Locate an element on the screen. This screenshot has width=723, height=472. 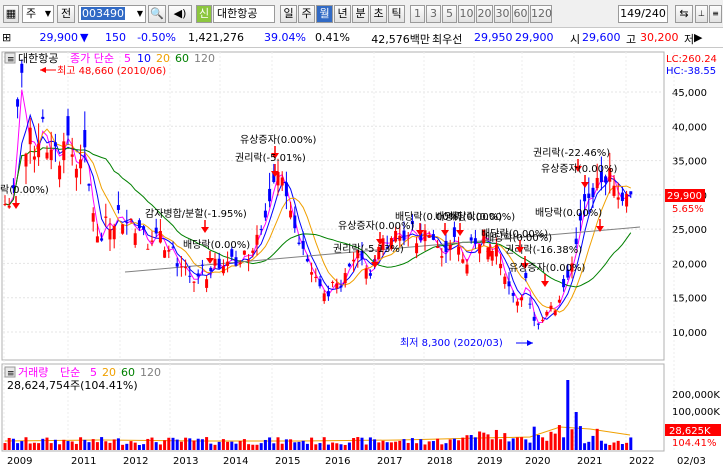
toggle-icon: ⇆ is located at coordinates (684, 14).